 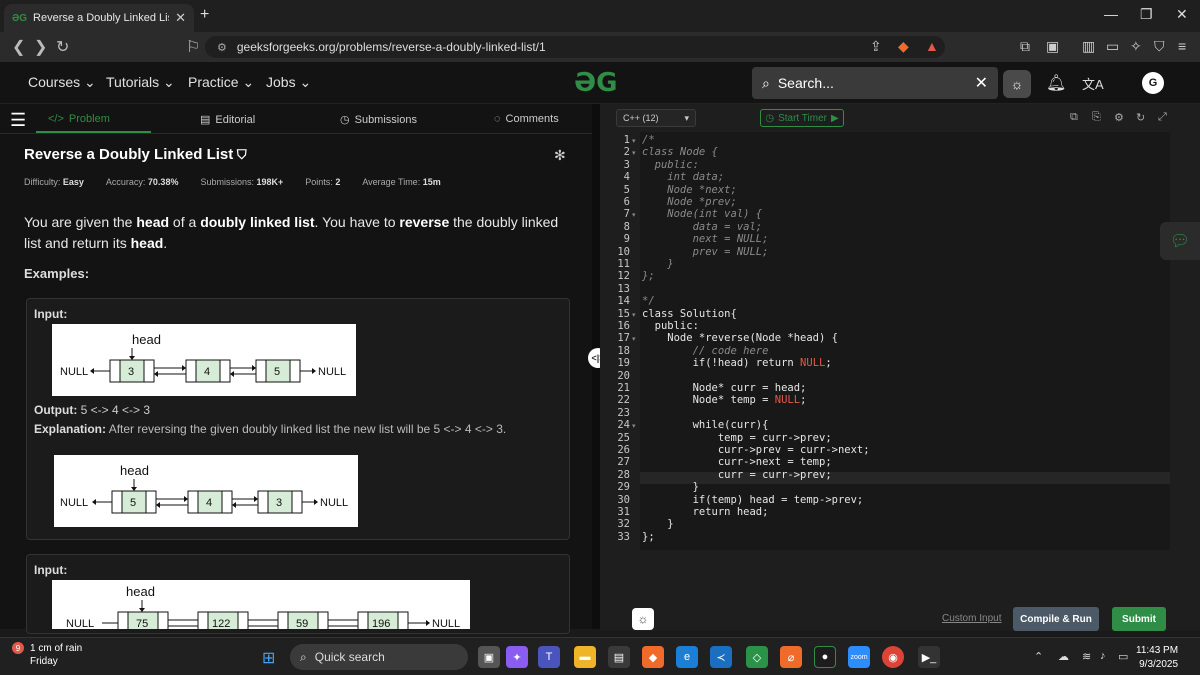 I want to click on line-number: 20, so click(x=623, y=375).